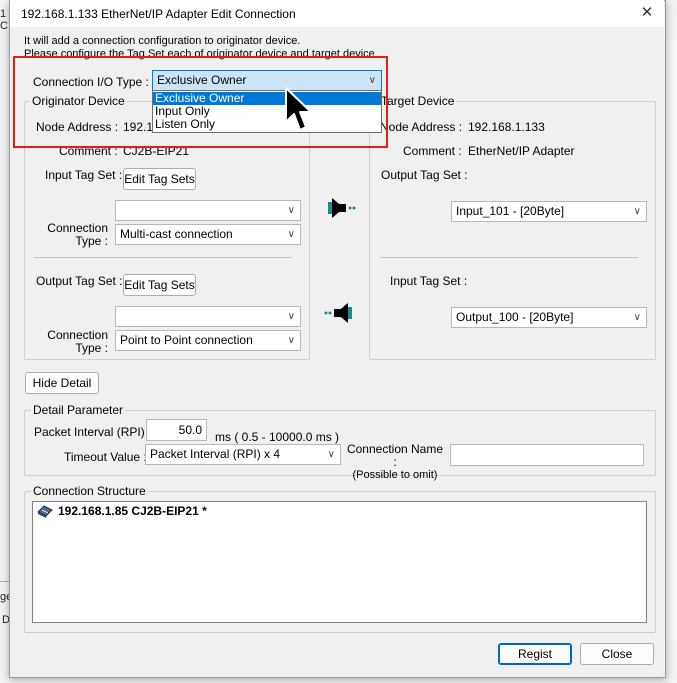 The image size is (677, 683). Describe the element at coordinates (421, 127) in the screenshot. I see `target-node-address-label: Node Address :` at that location.